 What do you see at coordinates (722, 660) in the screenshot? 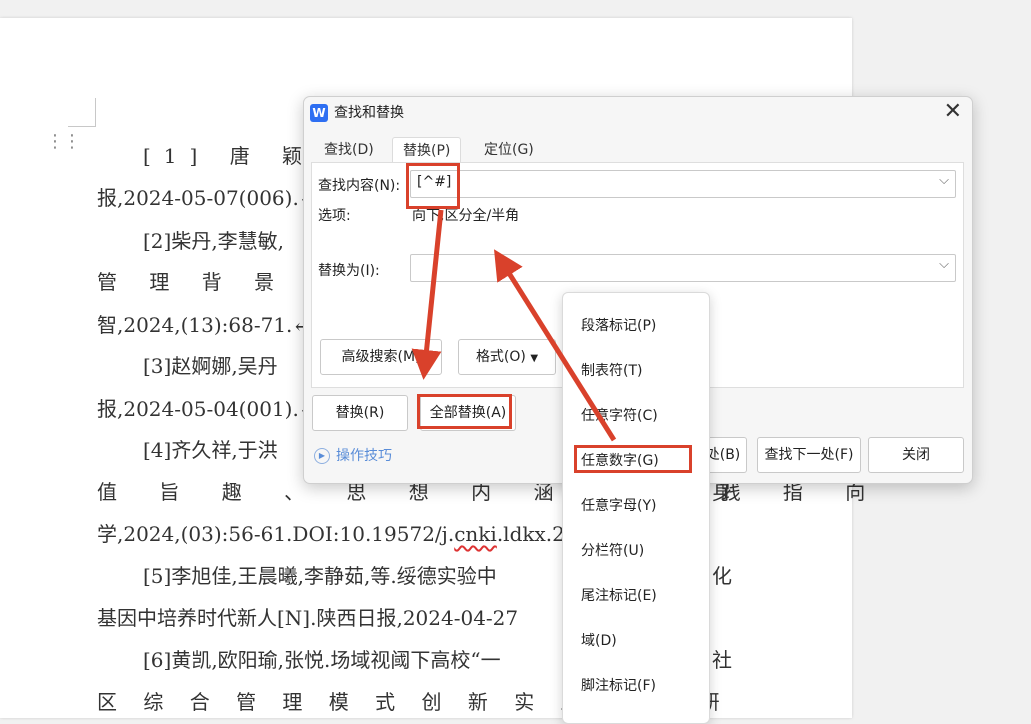
I see `doc-fragment: 社` at bounding box center [722, 660].